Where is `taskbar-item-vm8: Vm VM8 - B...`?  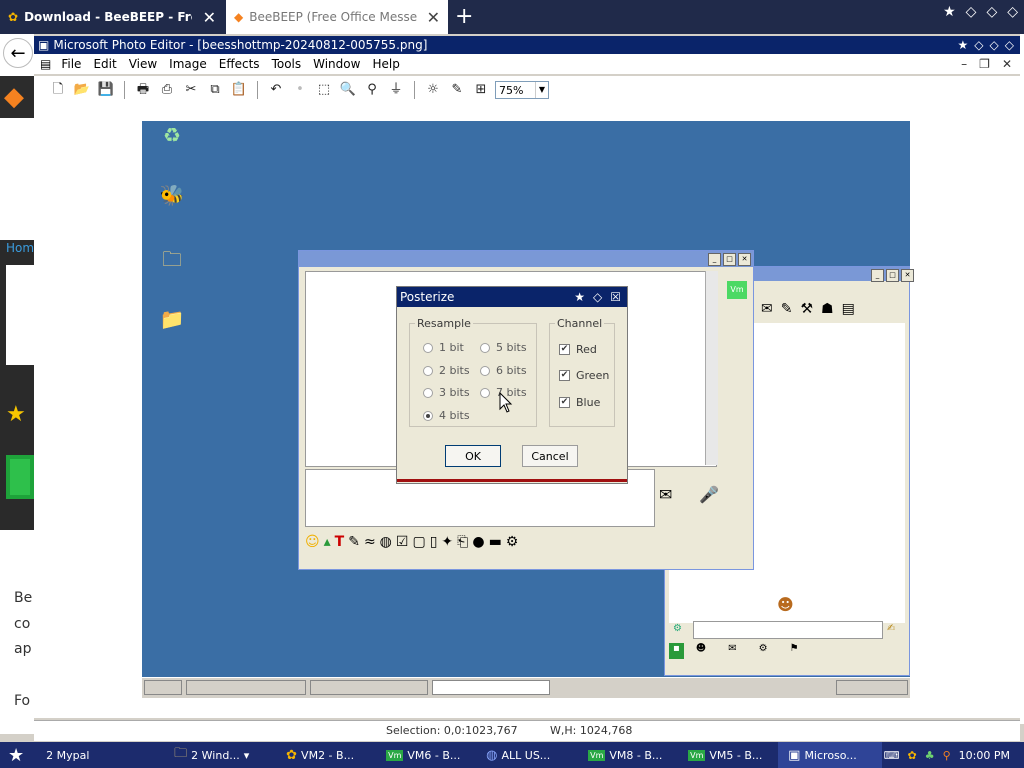 taskbar-item-vm8: Vm VM8 - B... is located at coordinates (628, 755).